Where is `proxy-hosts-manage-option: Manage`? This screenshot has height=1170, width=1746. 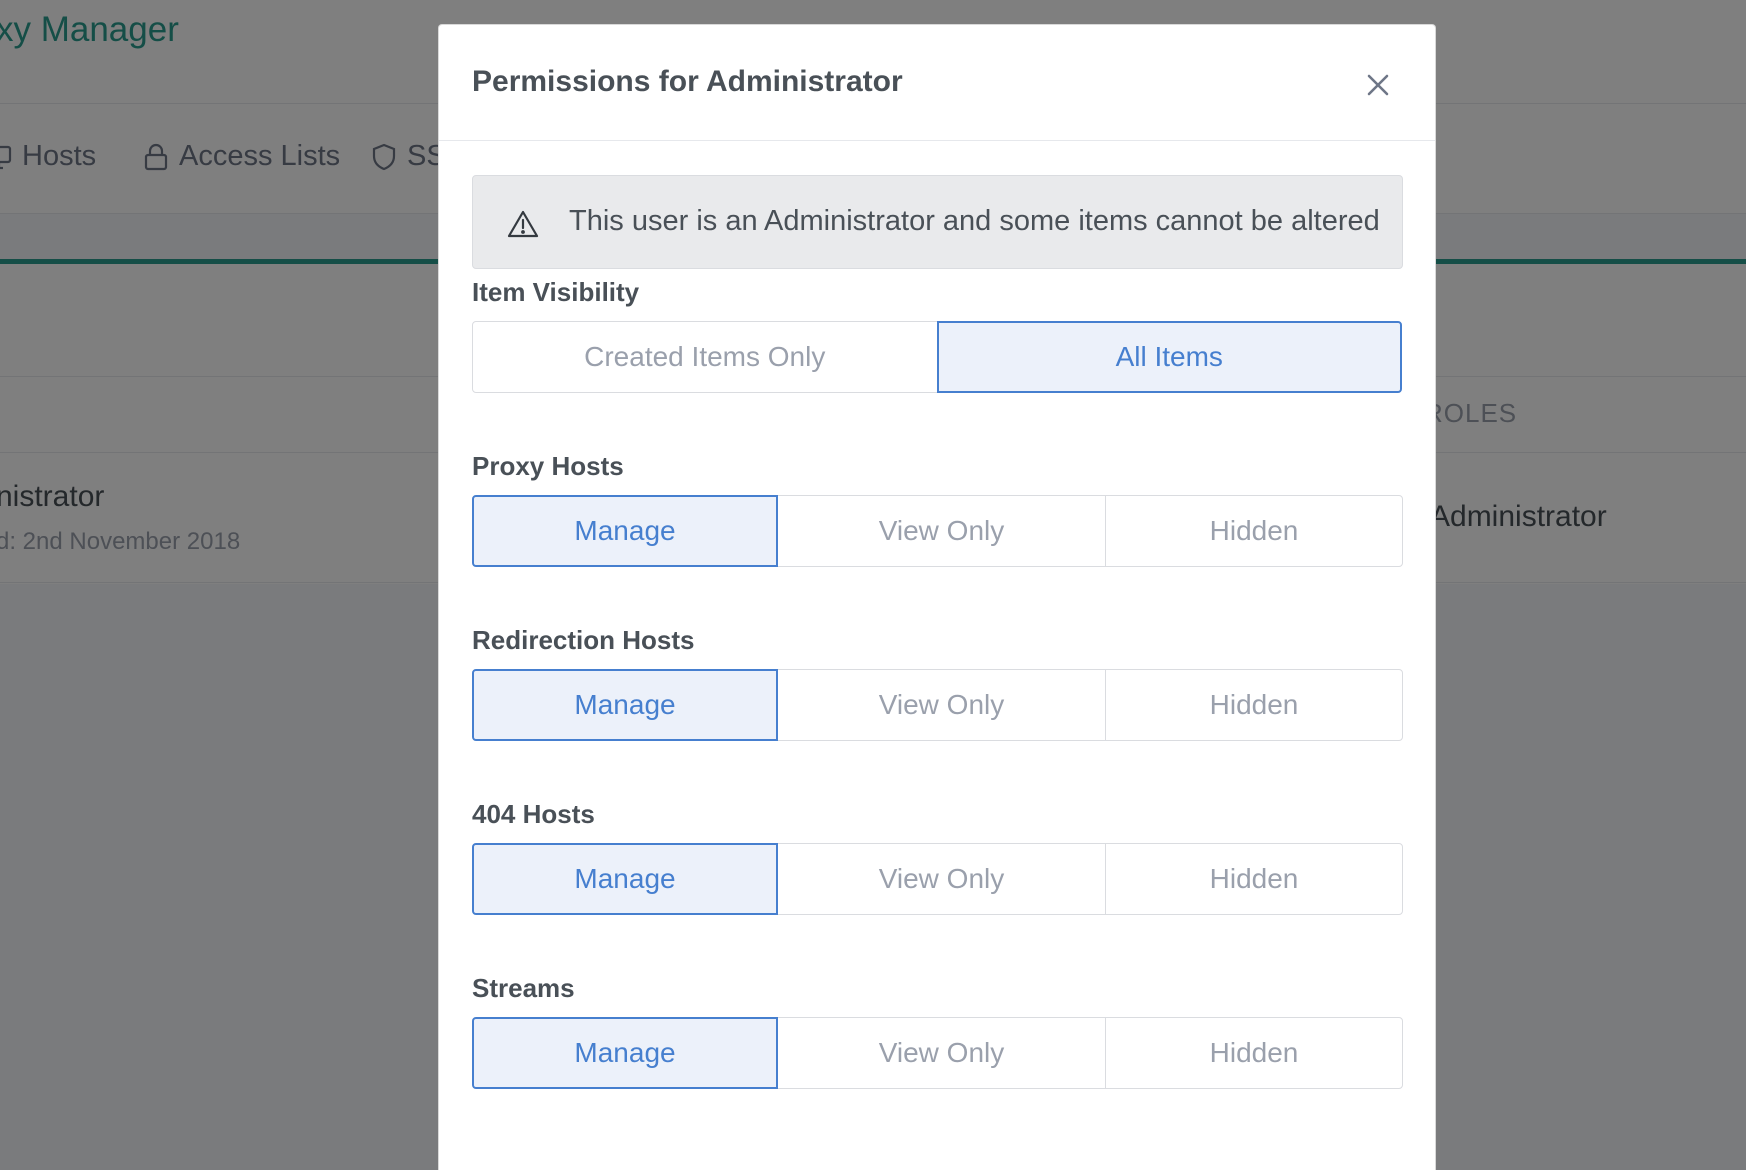 proxy-hosts-manage-option: Manage is located at coordinates (625, 531).